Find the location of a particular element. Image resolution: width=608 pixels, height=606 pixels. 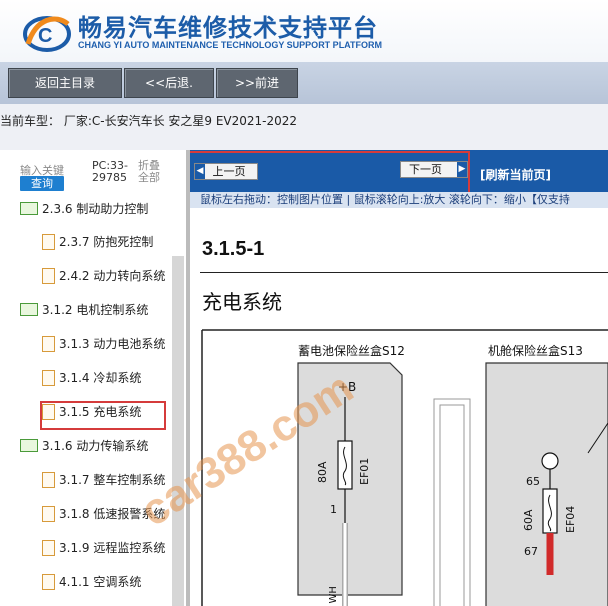

tree-item-label: 3.1.3 动力电池系统 is located at coordinates (112, 344).